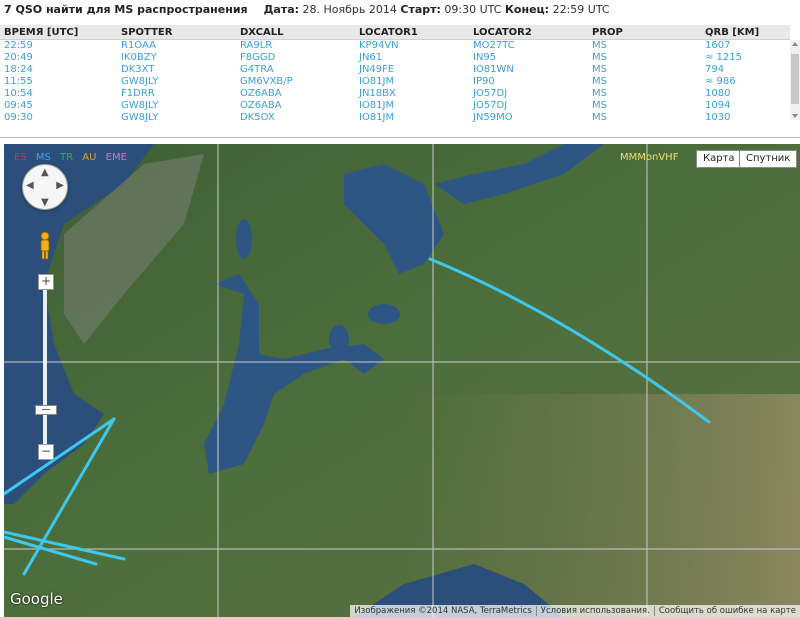 The height and width of the screenshot is (617, 800). What do you see at coordinates (45, 172) in the screenshot?
I see `pan-up-icon: ▲` at bounding box center [45, 172].